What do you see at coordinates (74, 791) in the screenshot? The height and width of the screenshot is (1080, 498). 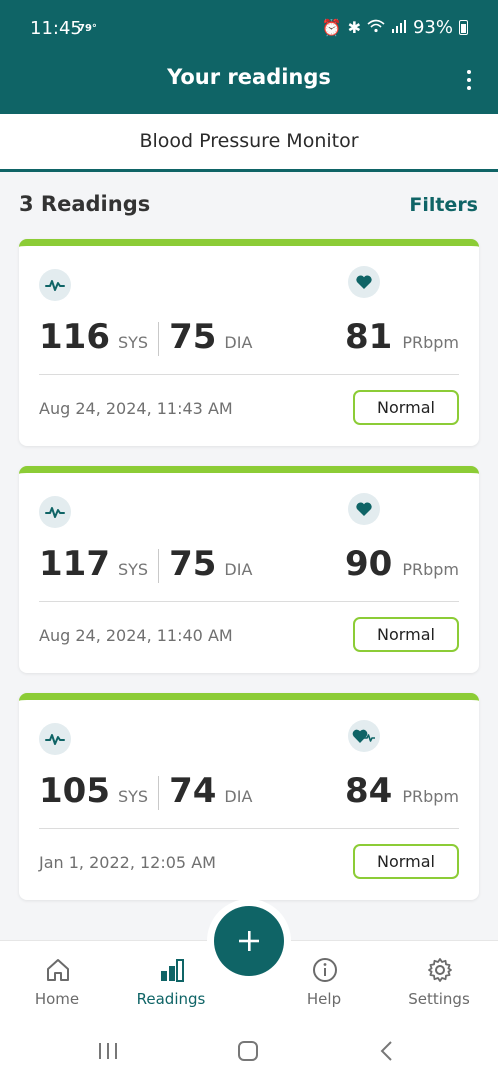 I see `systolic-value: 105` at bounding box center [74, 791].